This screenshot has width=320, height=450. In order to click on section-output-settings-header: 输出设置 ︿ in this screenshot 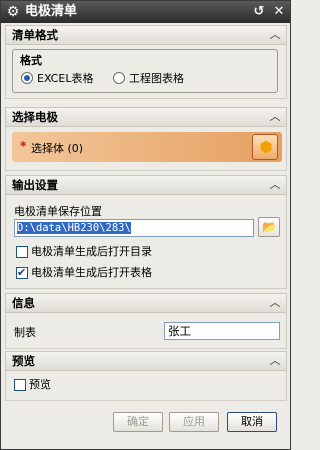, I will do `click(146, 185)`.